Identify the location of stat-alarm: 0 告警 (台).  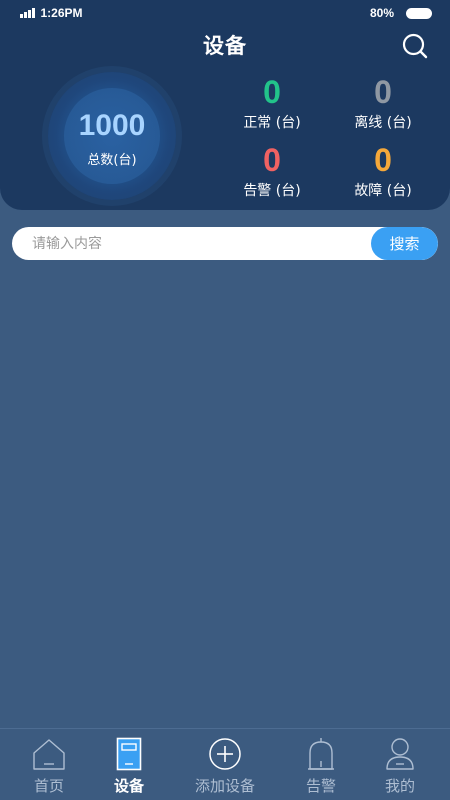
(272, 171).